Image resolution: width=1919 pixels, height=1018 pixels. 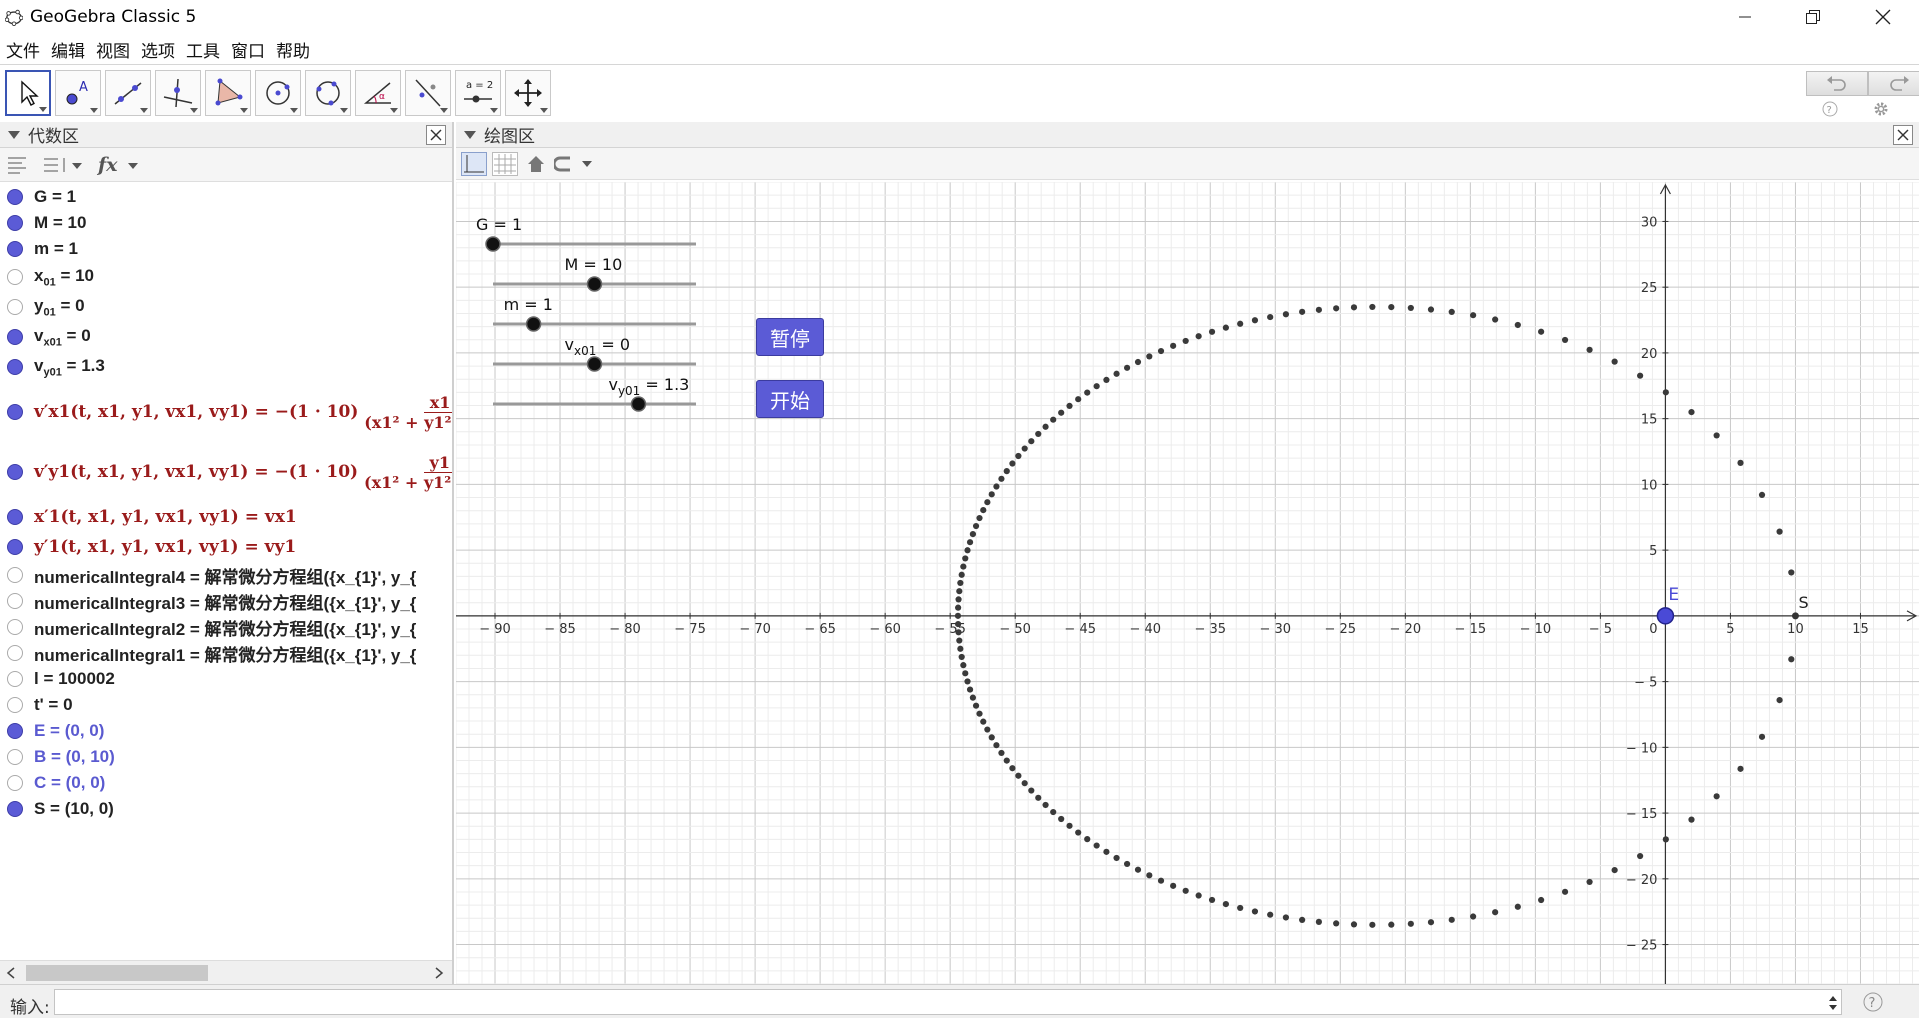 What do you see at coordinates (23, 49) in the screenshot?
I see `menu-file: 文件` at bounding box center [23, 49].